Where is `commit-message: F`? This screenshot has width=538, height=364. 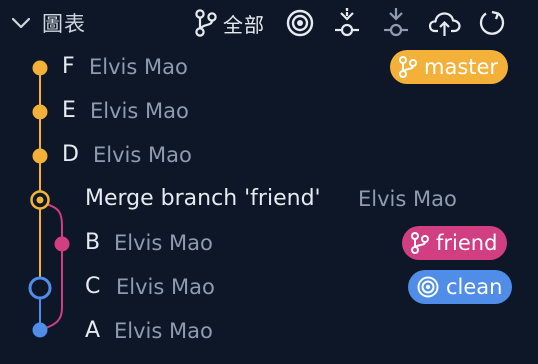 commit-message: F is located at coordinates (68, 66).